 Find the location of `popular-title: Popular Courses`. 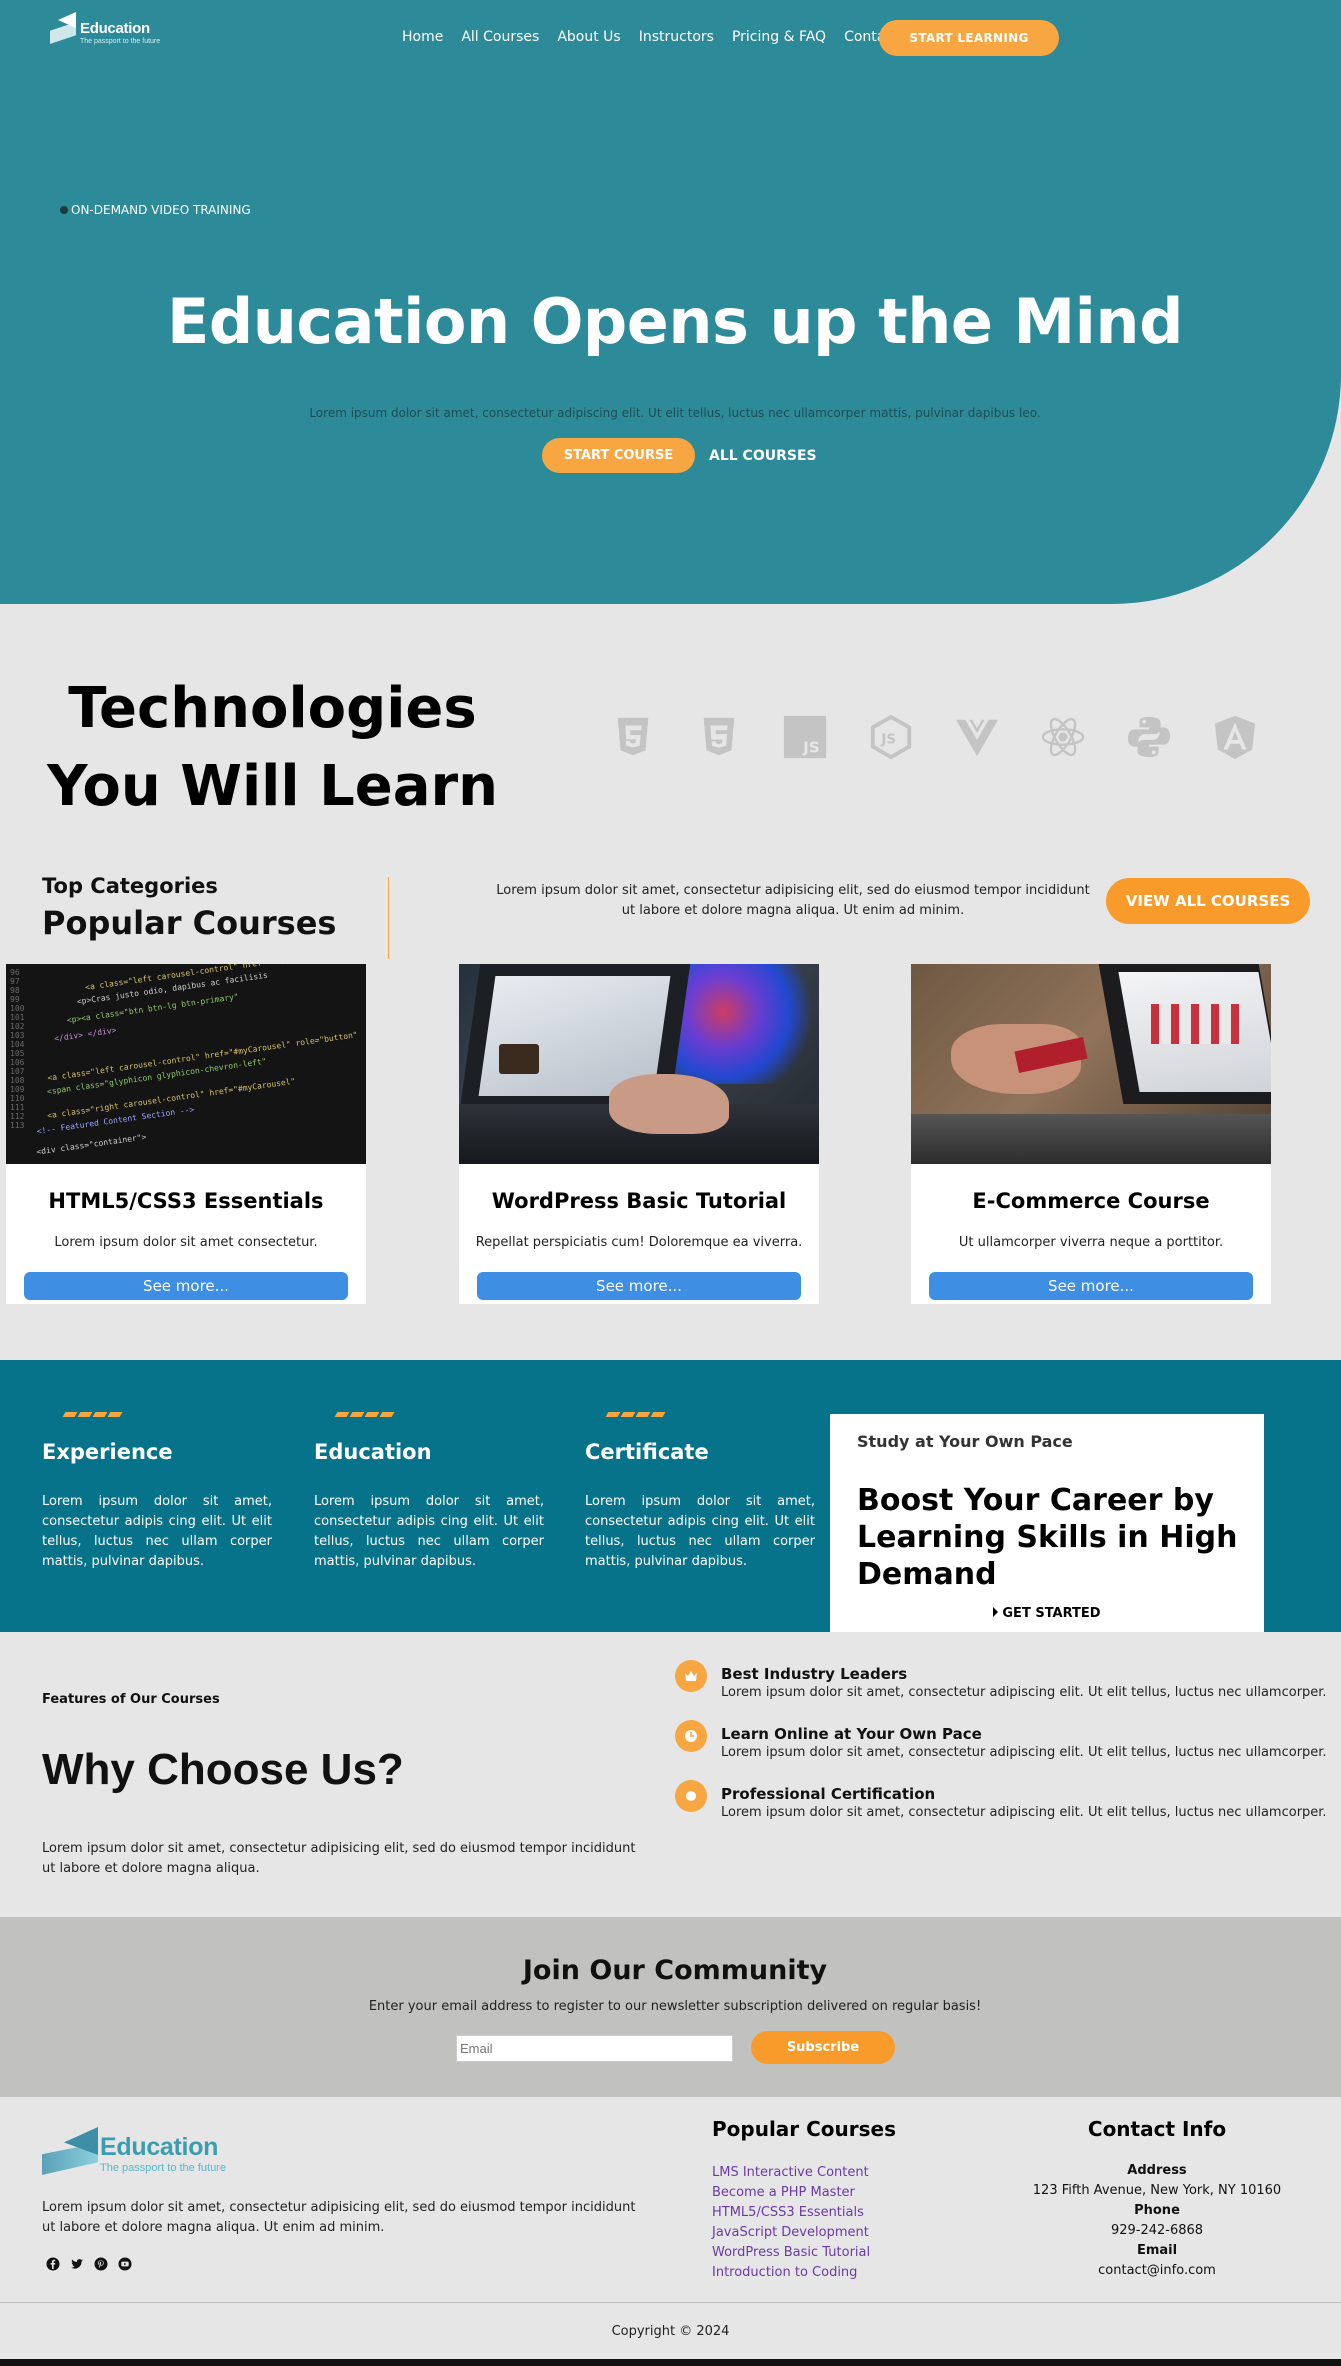

popular-title: Popular Courses is located at coordinates (189, 923).